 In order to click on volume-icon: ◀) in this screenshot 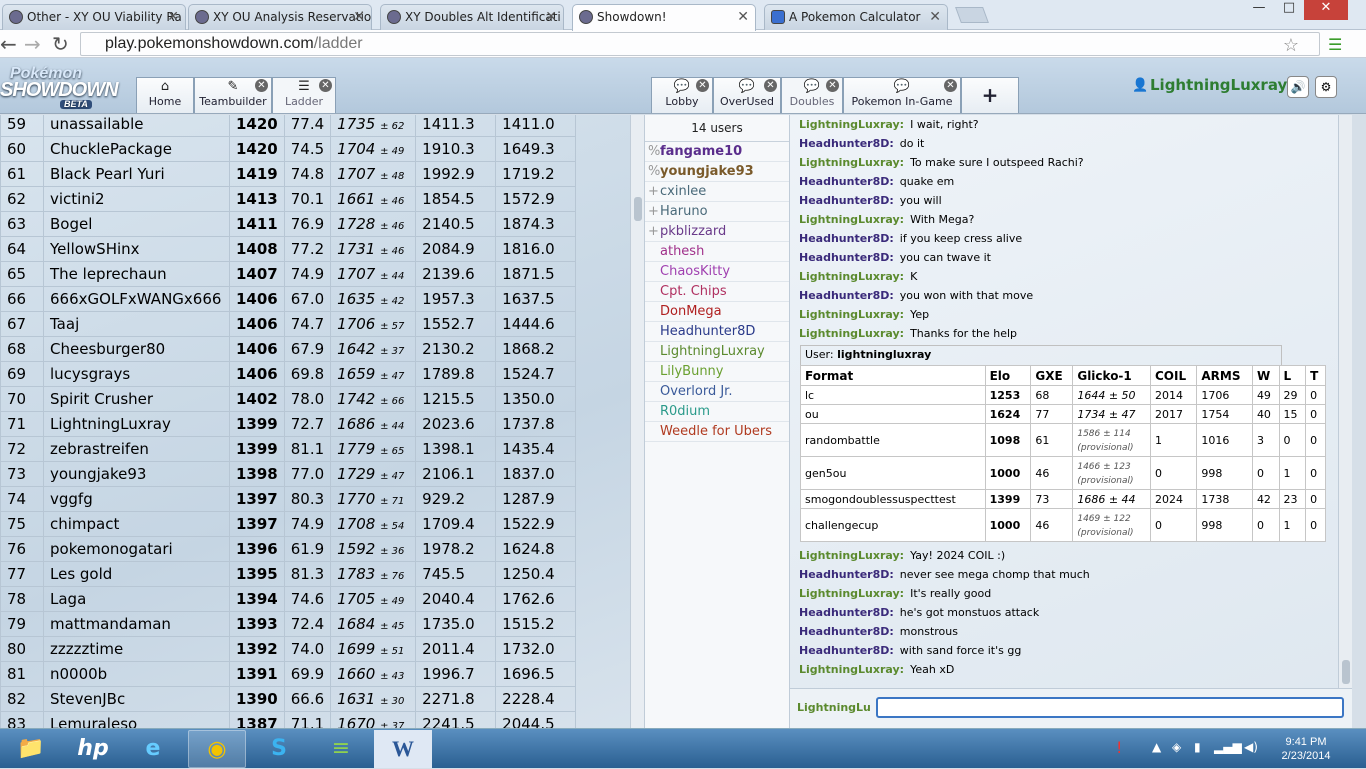, I will do `click(1251, 747)`.